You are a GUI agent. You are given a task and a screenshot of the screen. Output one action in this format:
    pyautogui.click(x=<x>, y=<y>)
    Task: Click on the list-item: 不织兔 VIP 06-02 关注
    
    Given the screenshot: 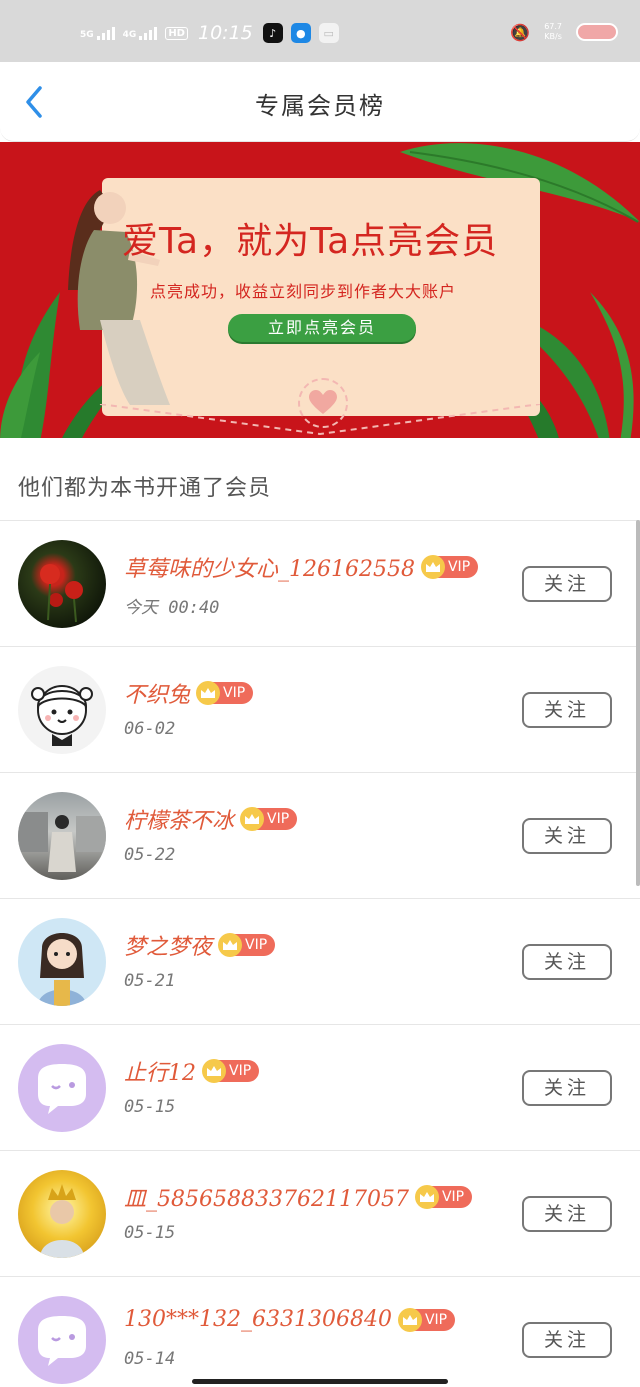 What is the action you would take?
    pyautogui.click(x=320, y=710)
    